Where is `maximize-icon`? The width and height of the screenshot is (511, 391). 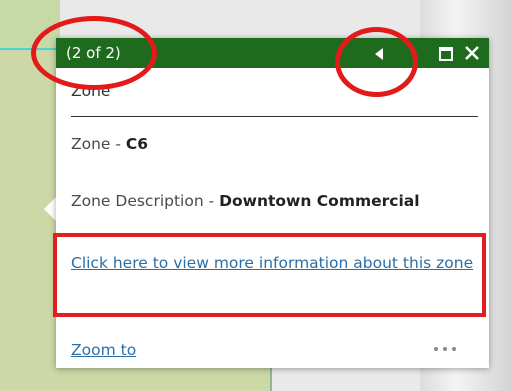 maximize-icon is located at coordinates (446, 54).